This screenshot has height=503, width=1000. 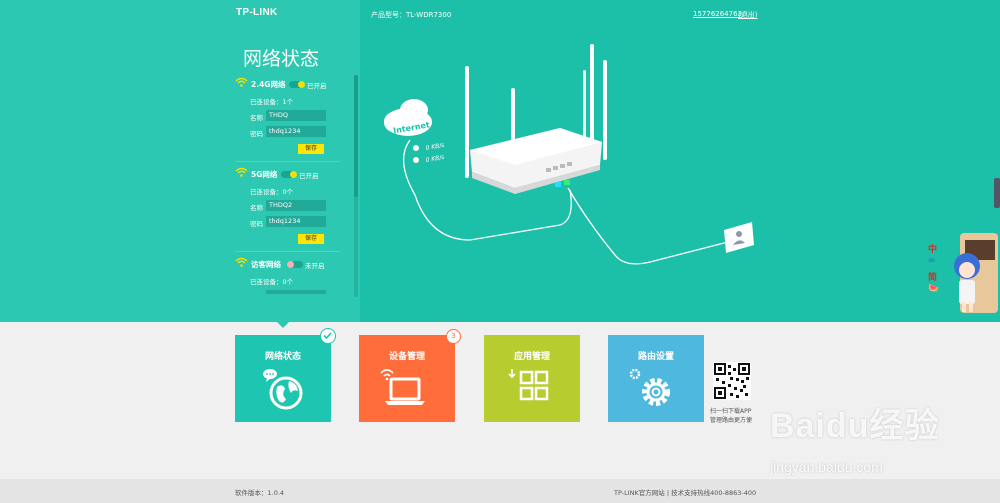 What do you see at coordinates (266, 264) in the screenshot?
I see `wifi-band-name: 访客网络` at bounding box center [266, 264].